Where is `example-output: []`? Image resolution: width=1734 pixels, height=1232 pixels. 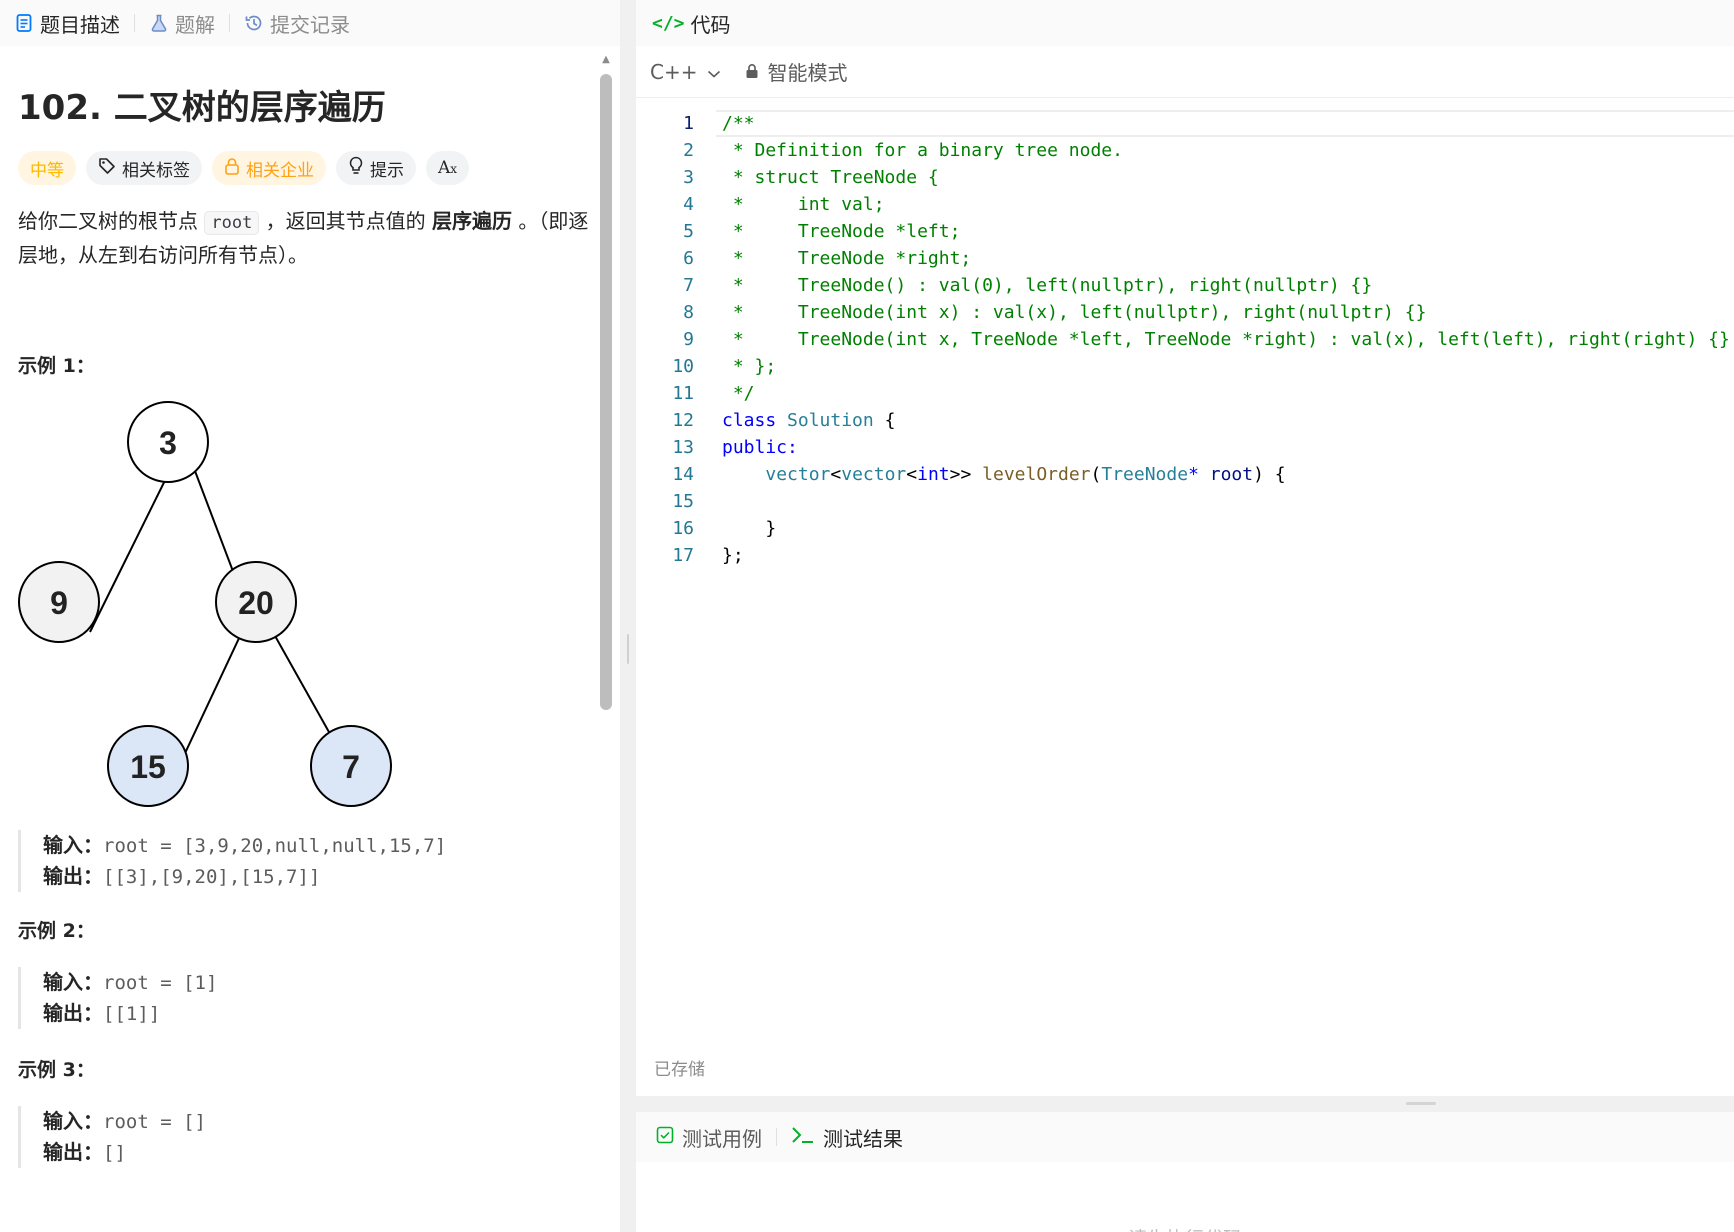
example-output: [] is located at coordinates (114, 1153).